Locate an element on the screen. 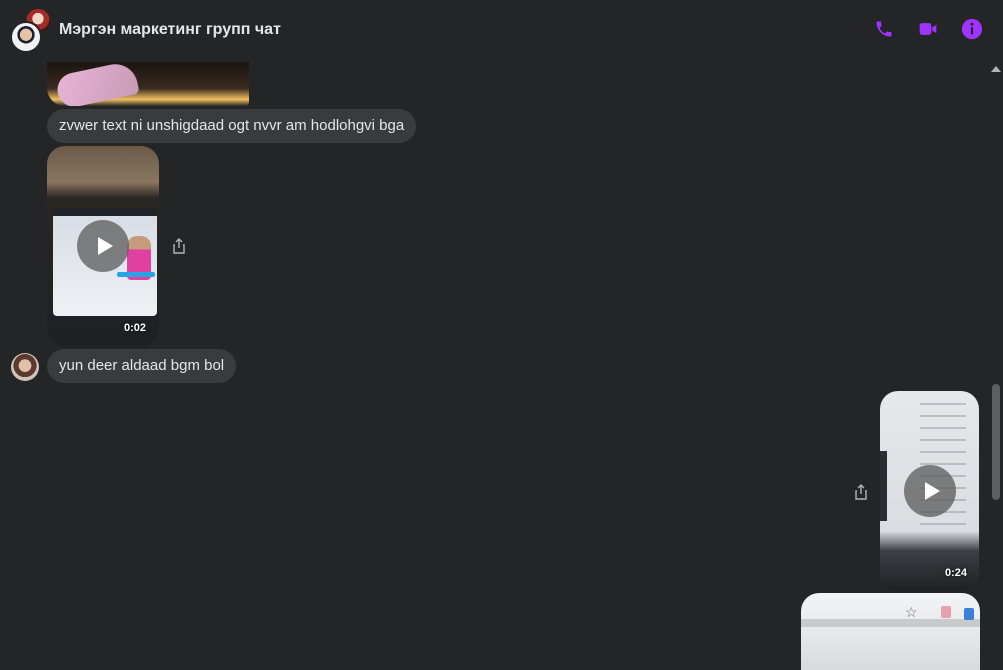 This screenshot has width=1003, height=670. video-call-button is located at coordinates (928, 29).